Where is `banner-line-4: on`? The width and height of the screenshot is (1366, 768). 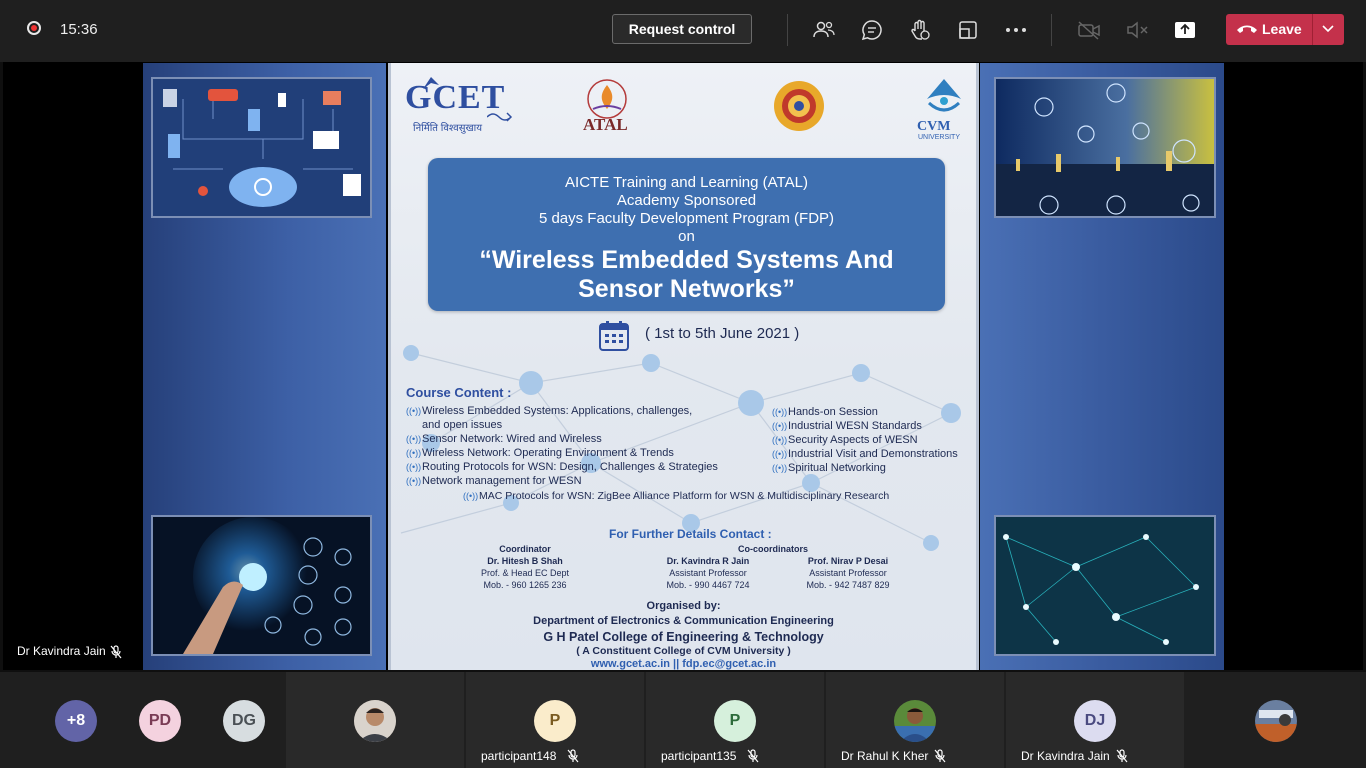 banner-line-4: on is located at coordinates (686, 236).